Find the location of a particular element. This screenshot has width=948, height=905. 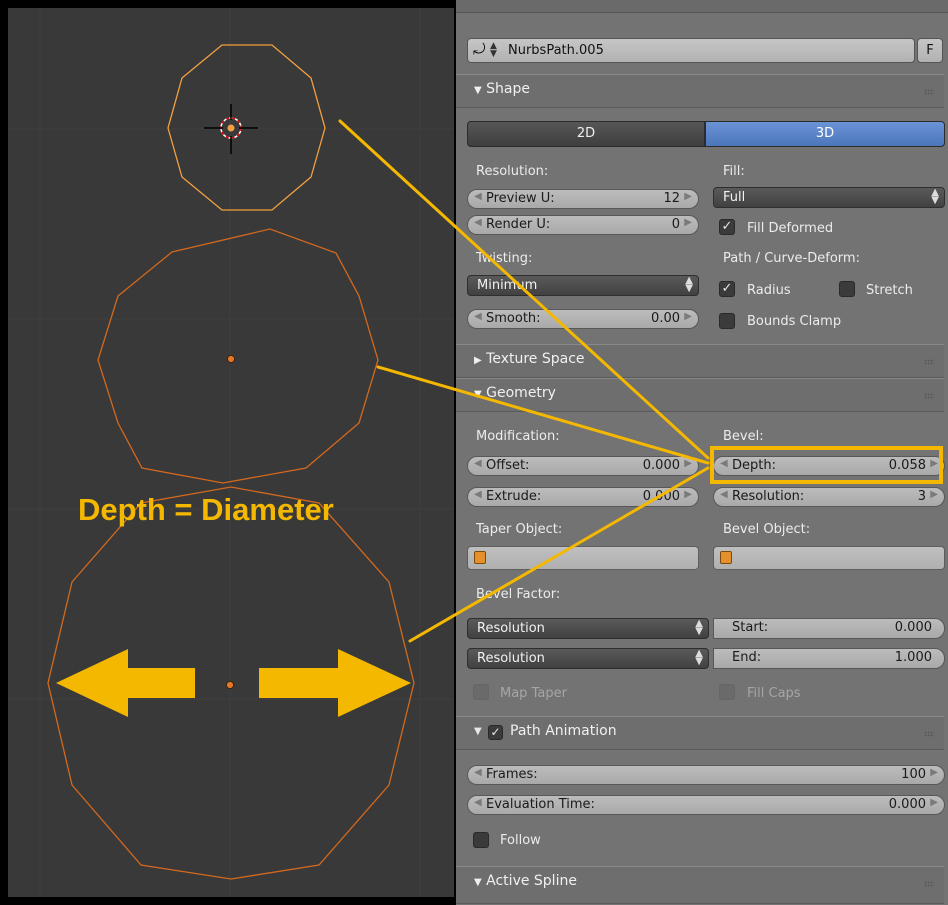

fill-caps-label: Fill Caps is located at coordinates (774, 693).